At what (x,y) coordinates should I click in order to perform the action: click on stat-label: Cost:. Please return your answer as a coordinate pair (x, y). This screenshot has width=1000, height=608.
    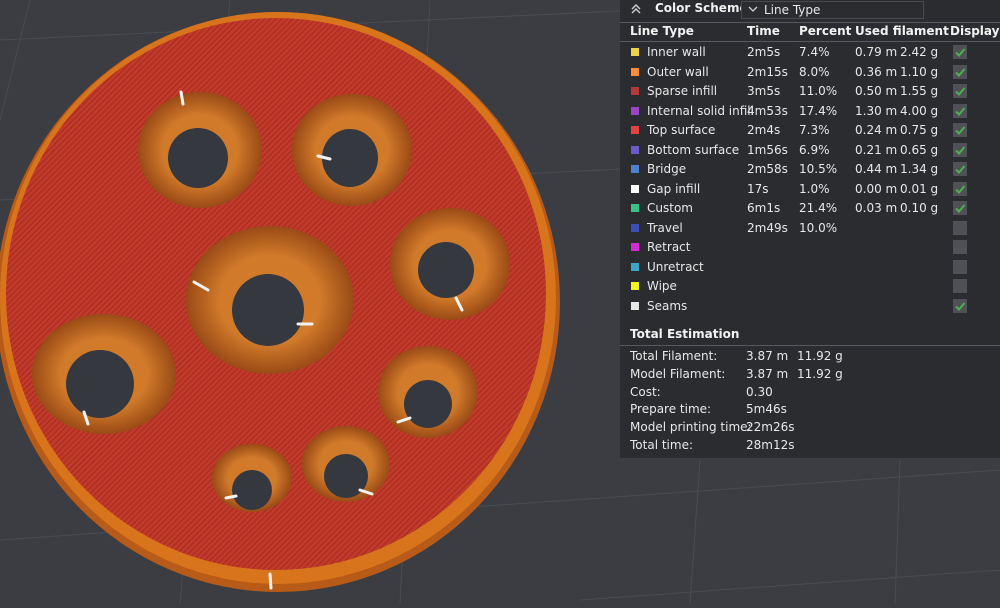
    Looking at the image, I should click on (645, 391).